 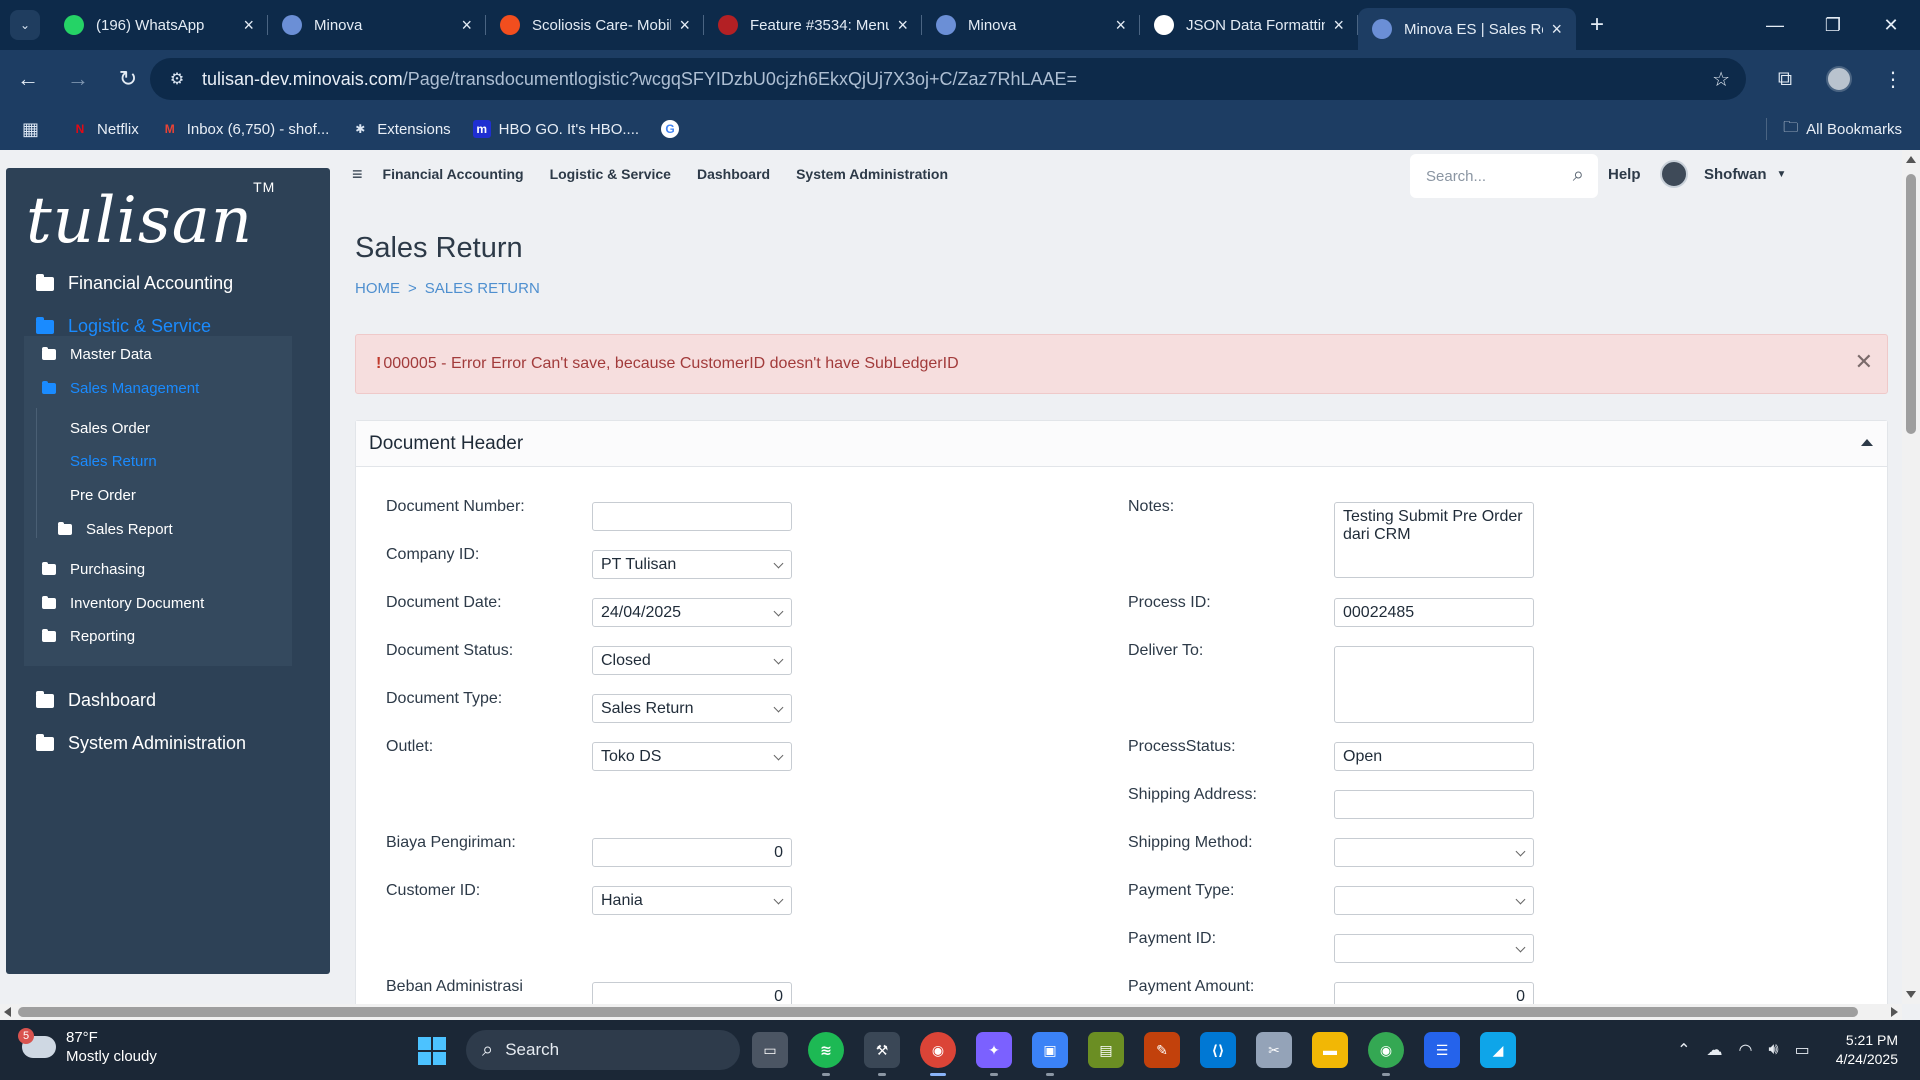 I want to click on sidebar-item-logistic-service: Logistic & Service, so click(x=123, y=326).